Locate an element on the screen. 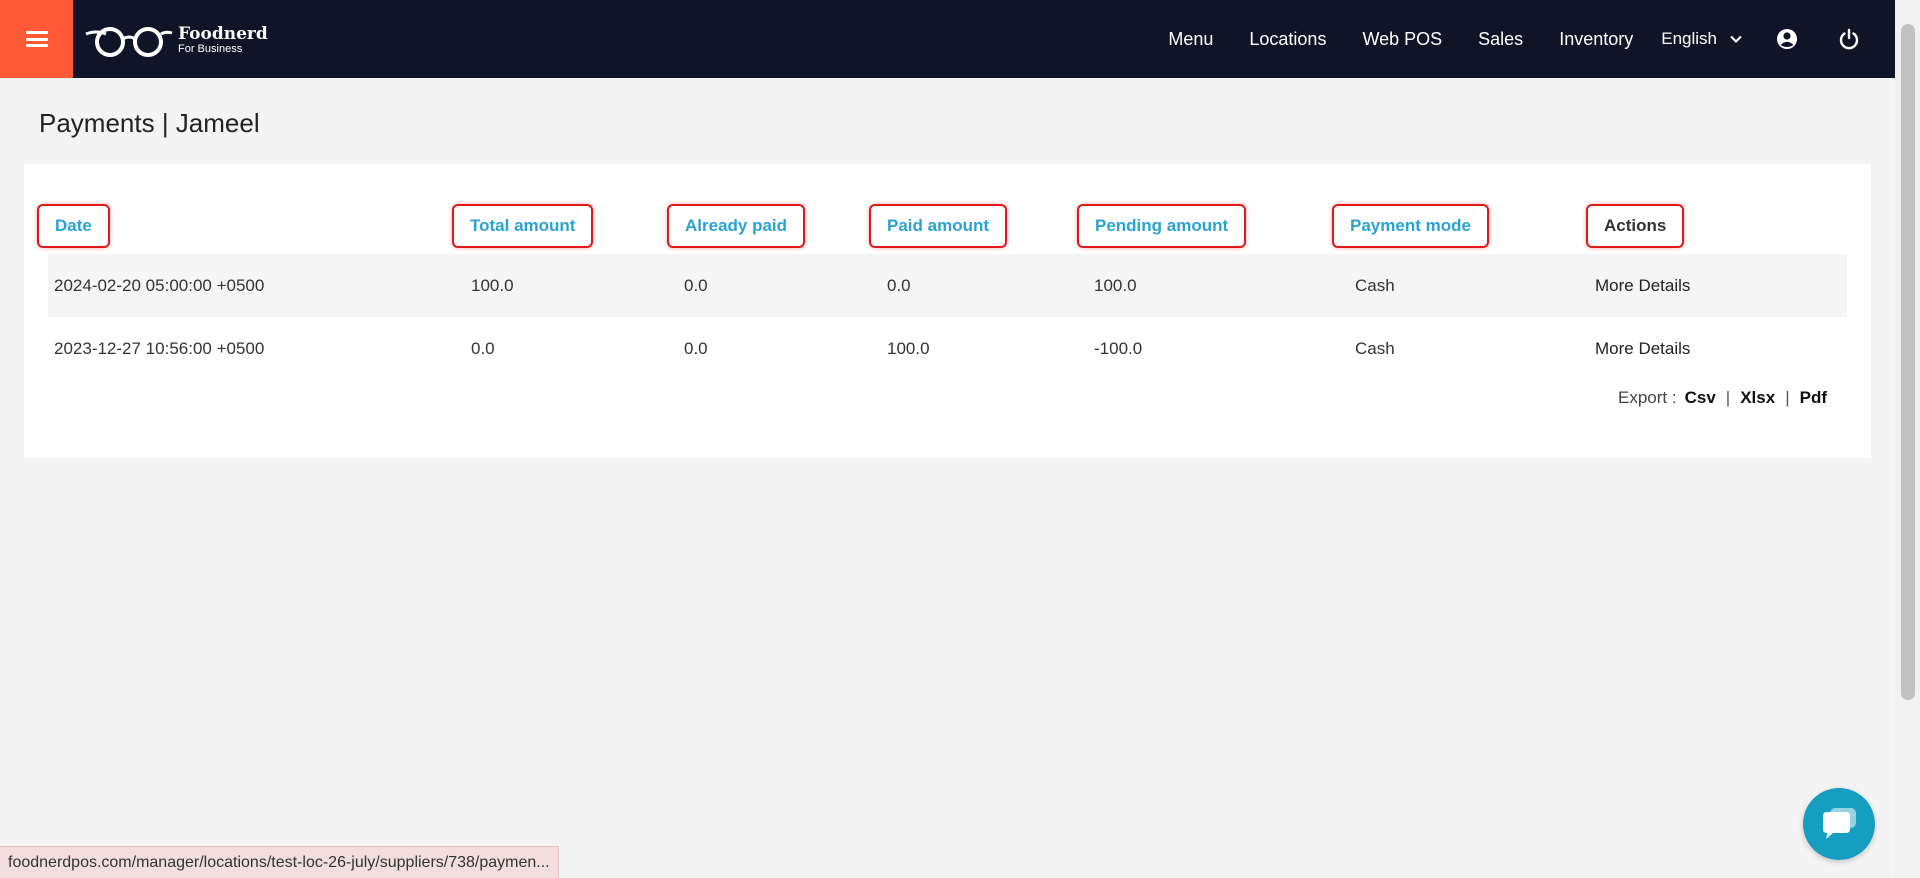  scrollbar-thumb is located at coordinates (1908, 362).